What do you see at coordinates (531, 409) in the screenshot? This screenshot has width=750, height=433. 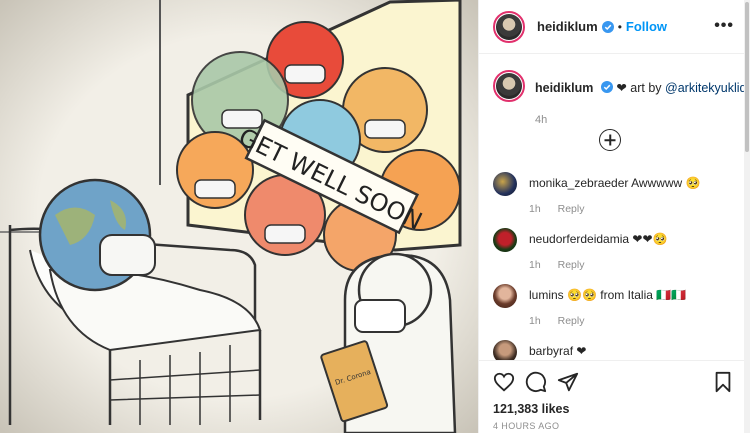 I see `like-count: 121,383 likes` at bounding box center [531, 409].